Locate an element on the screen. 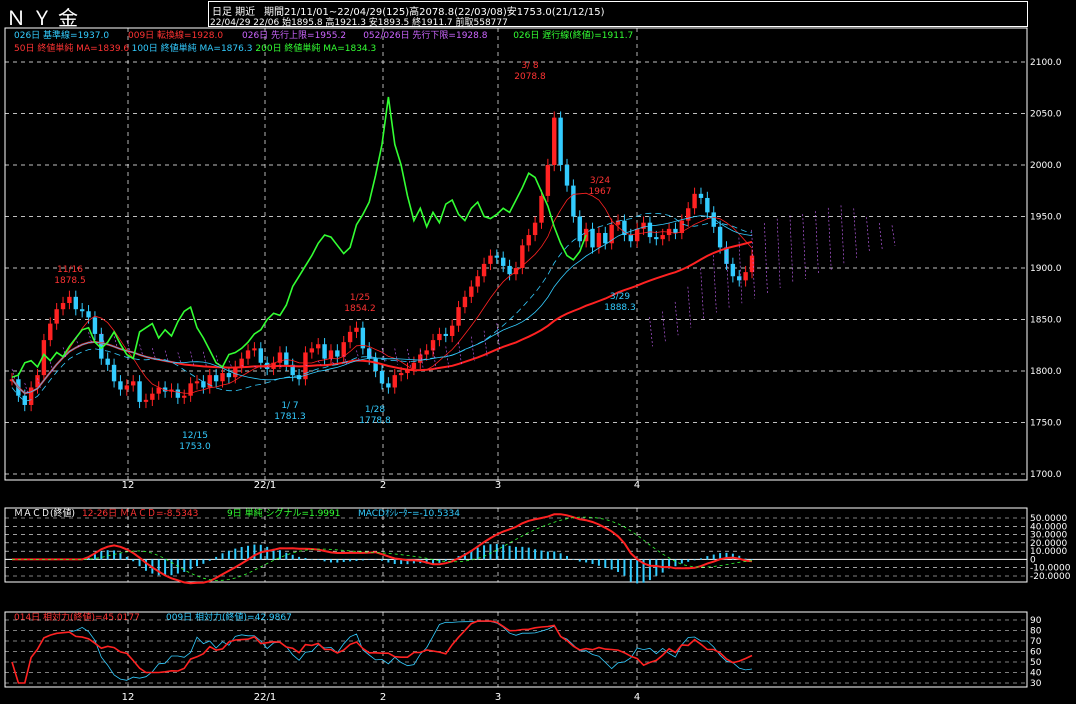 The image size is (1076, 704). rsi-legend-item: 009日 相対力(終値)=42.9867 is located at coordinates (229, 617).